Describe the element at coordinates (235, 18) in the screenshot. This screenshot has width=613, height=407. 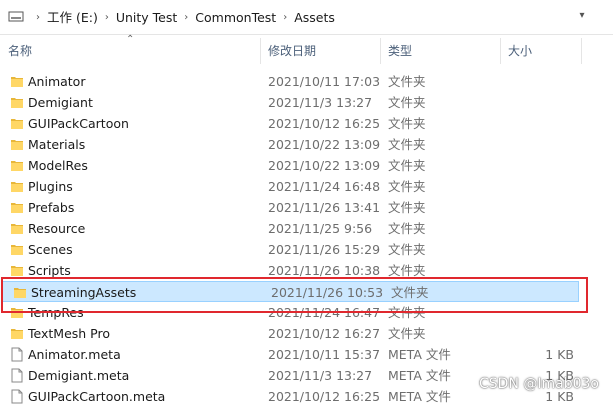
I see `breadcrumb-commontest: CommonTest` at that location.